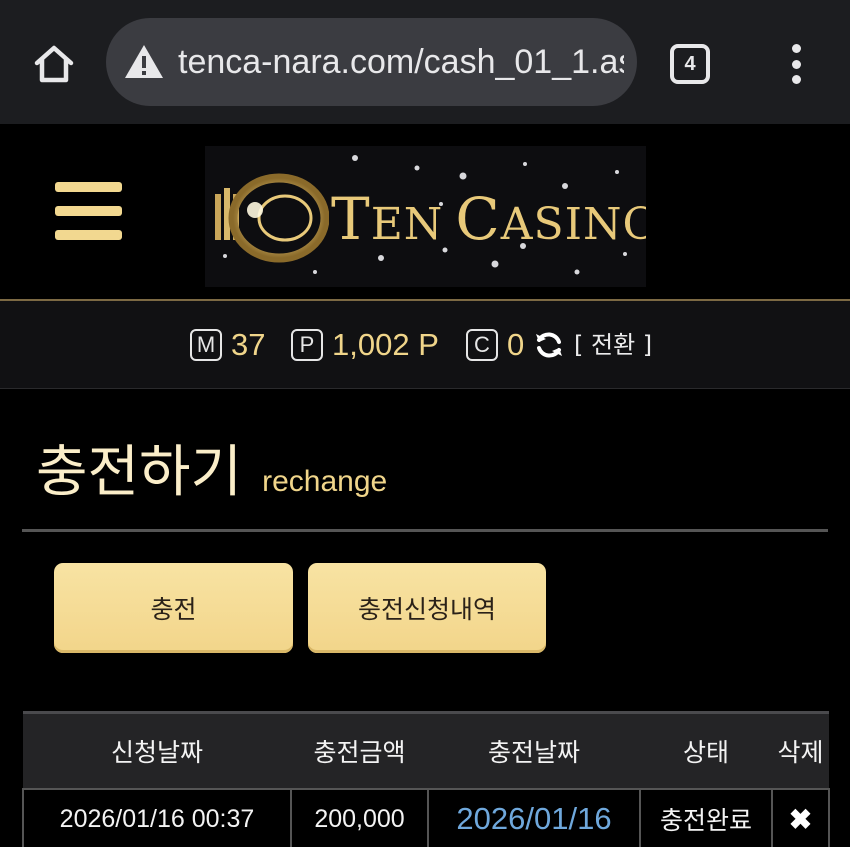  I want to click on charge-button: 충전, so click(173, 608).